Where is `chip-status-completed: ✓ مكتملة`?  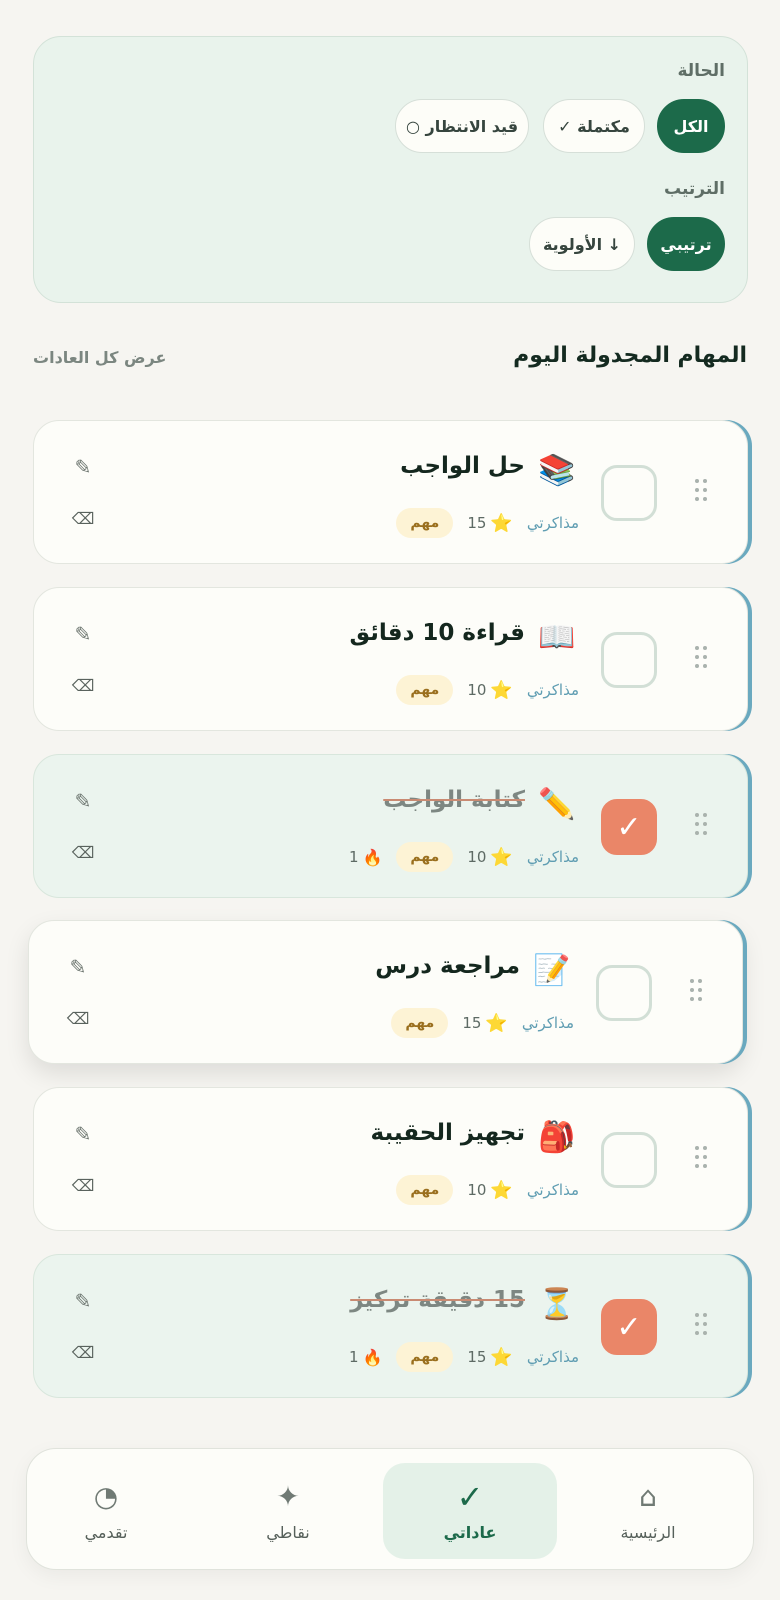 chip-status-completed: ✓ مكتملة is located at coordinates (594, 126).